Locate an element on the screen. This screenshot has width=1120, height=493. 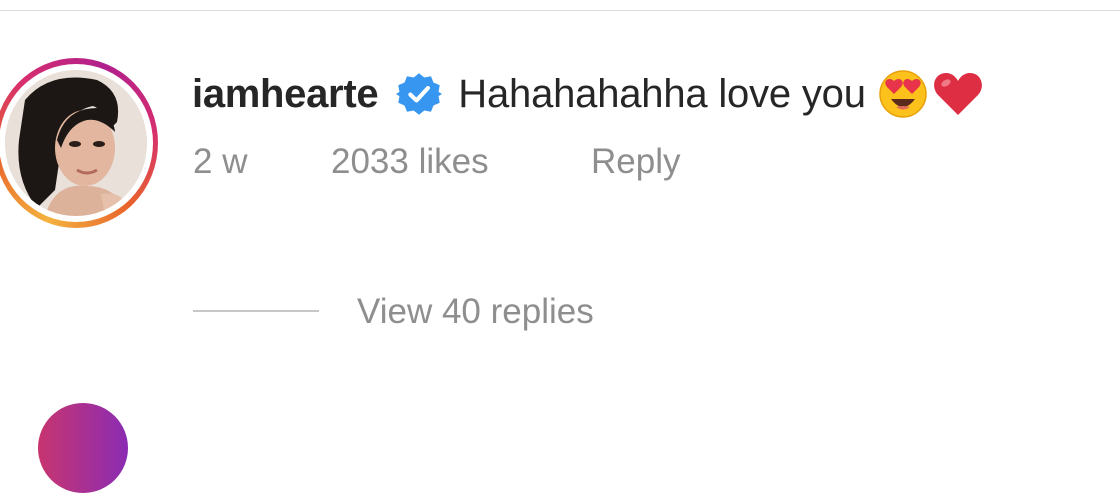
comment-time: 2 w is located at coordinates (220, 162).